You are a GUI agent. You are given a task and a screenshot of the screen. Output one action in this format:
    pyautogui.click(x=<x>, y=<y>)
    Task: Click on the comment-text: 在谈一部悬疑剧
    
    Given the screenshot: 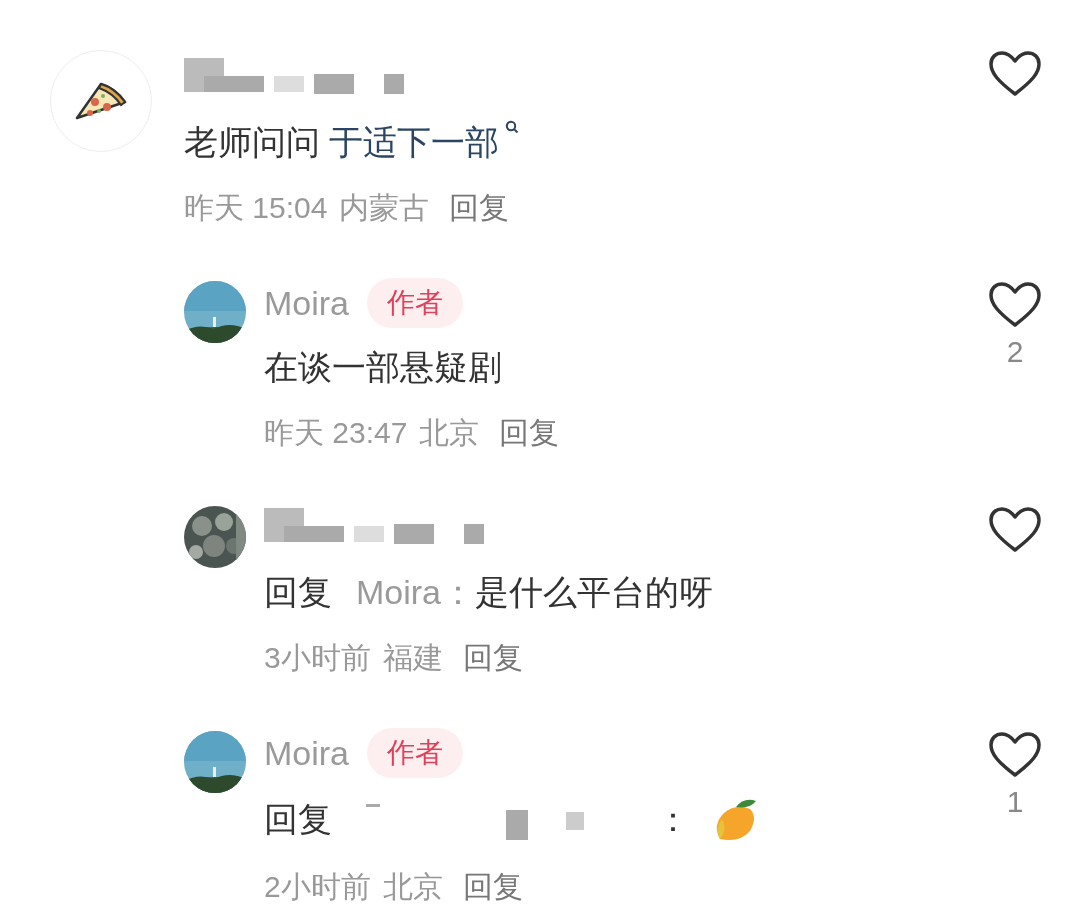 What is the action you would take?
    pyautogui.click(x=383, y=367)
    